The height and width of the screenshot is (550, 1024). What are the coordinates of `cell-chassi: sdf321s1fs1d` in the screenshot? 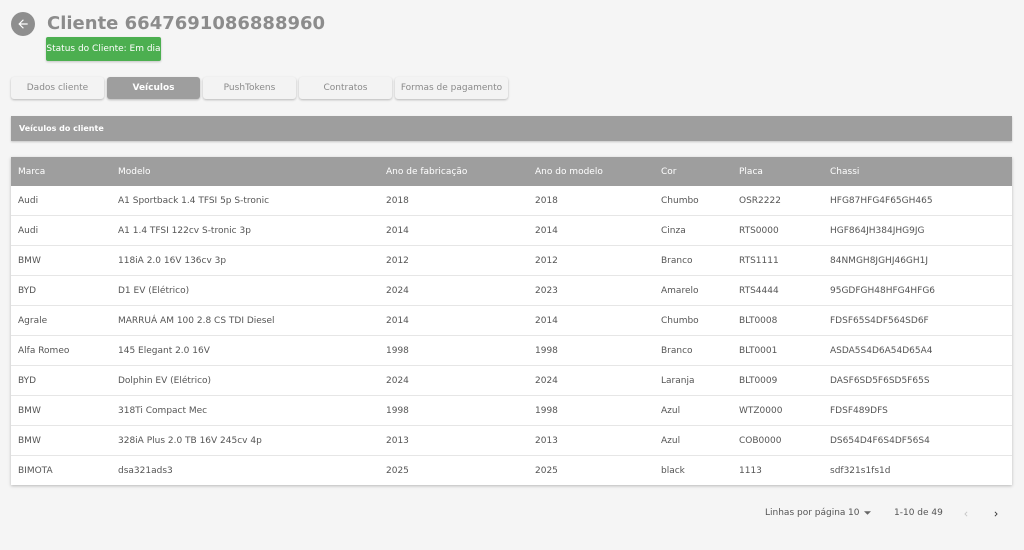 It's located at (860, 470).